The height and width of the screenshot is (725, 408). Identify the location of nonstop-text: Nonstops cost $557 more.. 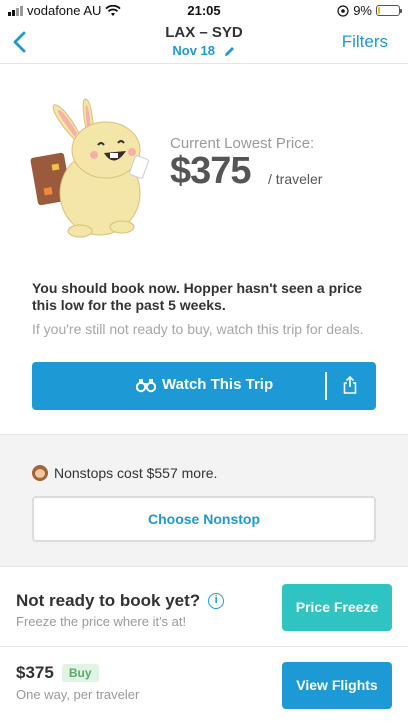
(136, 473).